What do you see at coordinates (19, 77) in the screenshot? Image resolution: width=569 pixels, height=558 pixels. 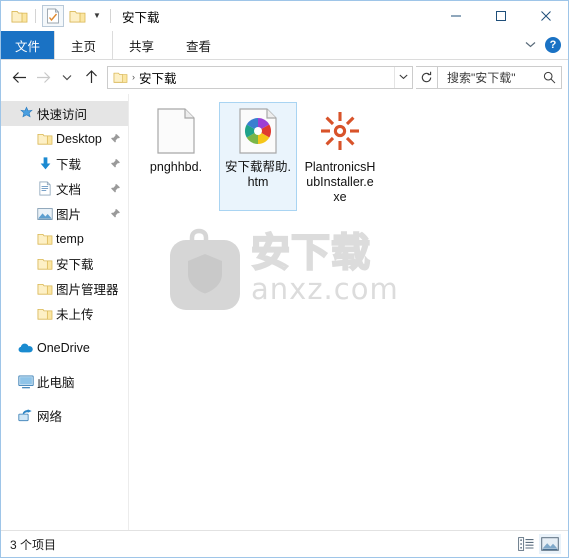 I see `back-button` at bounding box center [19, 77].